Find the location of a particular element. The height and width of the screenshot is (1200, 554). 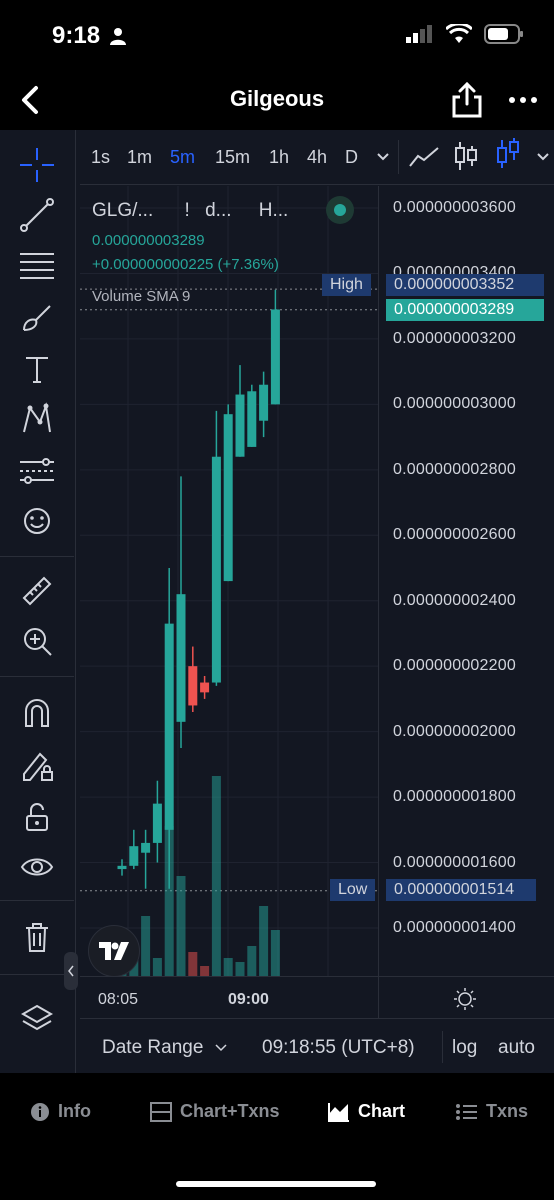

date-range-button: Date Range is located at coordinates (164, 1048).